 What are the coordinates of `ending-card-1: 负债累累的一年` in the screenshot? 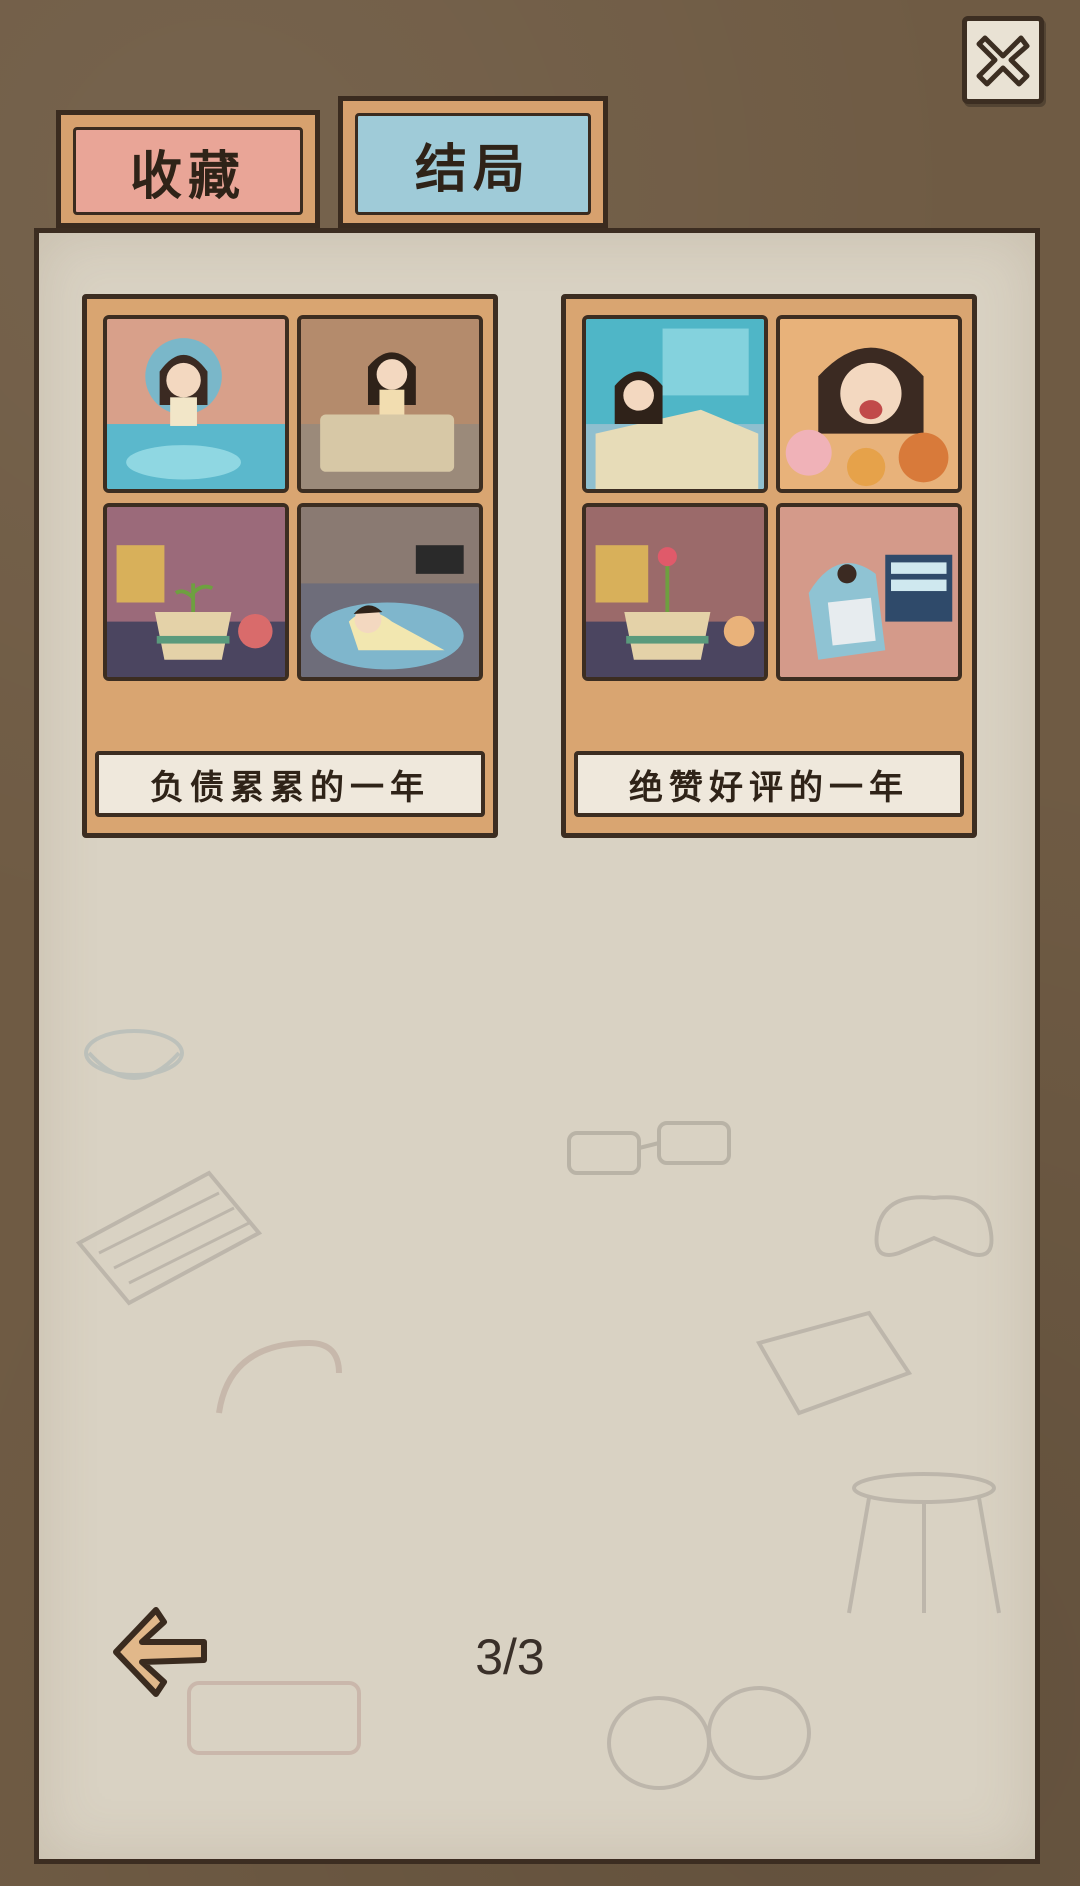 It's located at (290, 566).